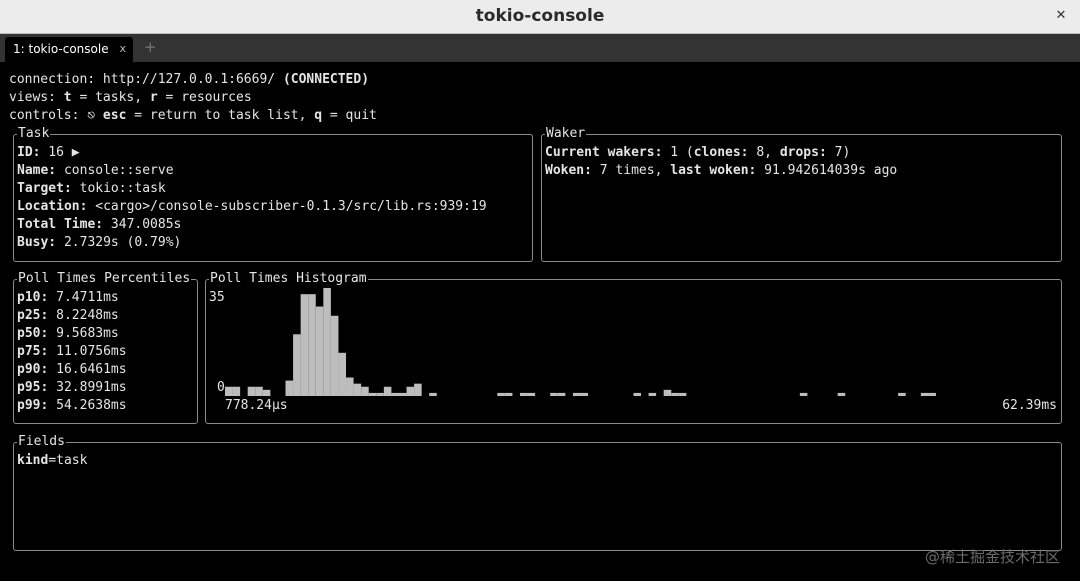 The height and width of the screenshot is (581, 1080). What do you see at coordinates (122, 48) in the screenshot?
I see `tab-close-icon: x` at bounding box center [122, 48].